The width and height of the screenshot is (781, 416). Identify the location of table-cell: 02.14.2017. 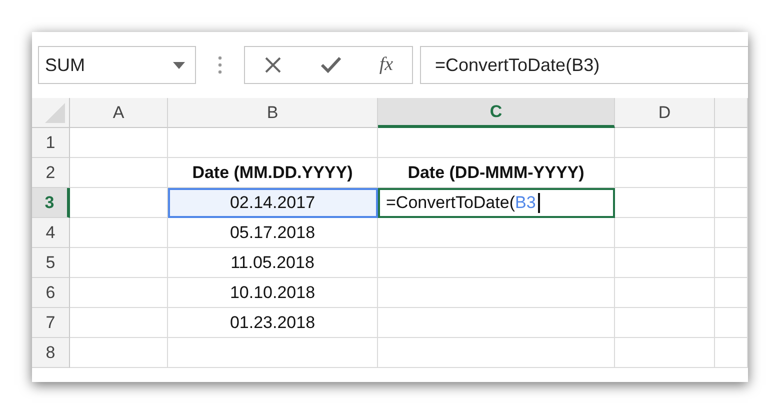
(273, 203).